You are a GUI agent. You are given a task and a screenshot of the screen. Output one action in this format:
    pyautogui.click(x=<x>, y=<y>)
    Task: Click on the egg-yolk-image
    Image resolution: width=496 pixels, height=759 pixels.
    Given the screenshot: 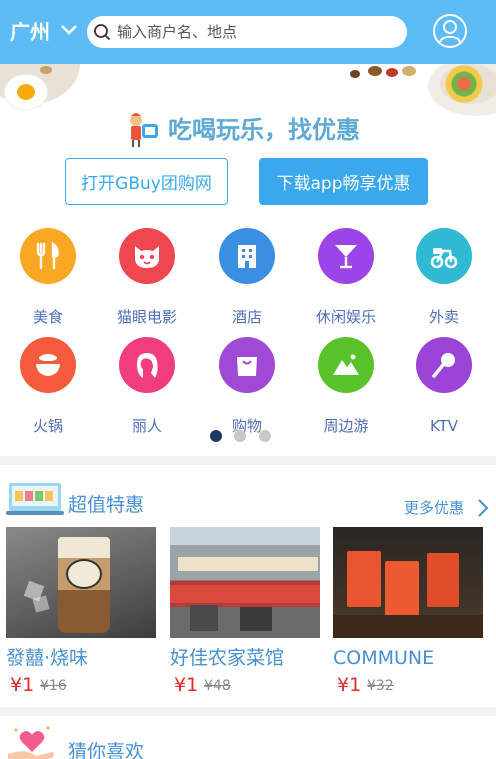 What is the action you would take?
    pyautogui.click(x=26, y=92)
    